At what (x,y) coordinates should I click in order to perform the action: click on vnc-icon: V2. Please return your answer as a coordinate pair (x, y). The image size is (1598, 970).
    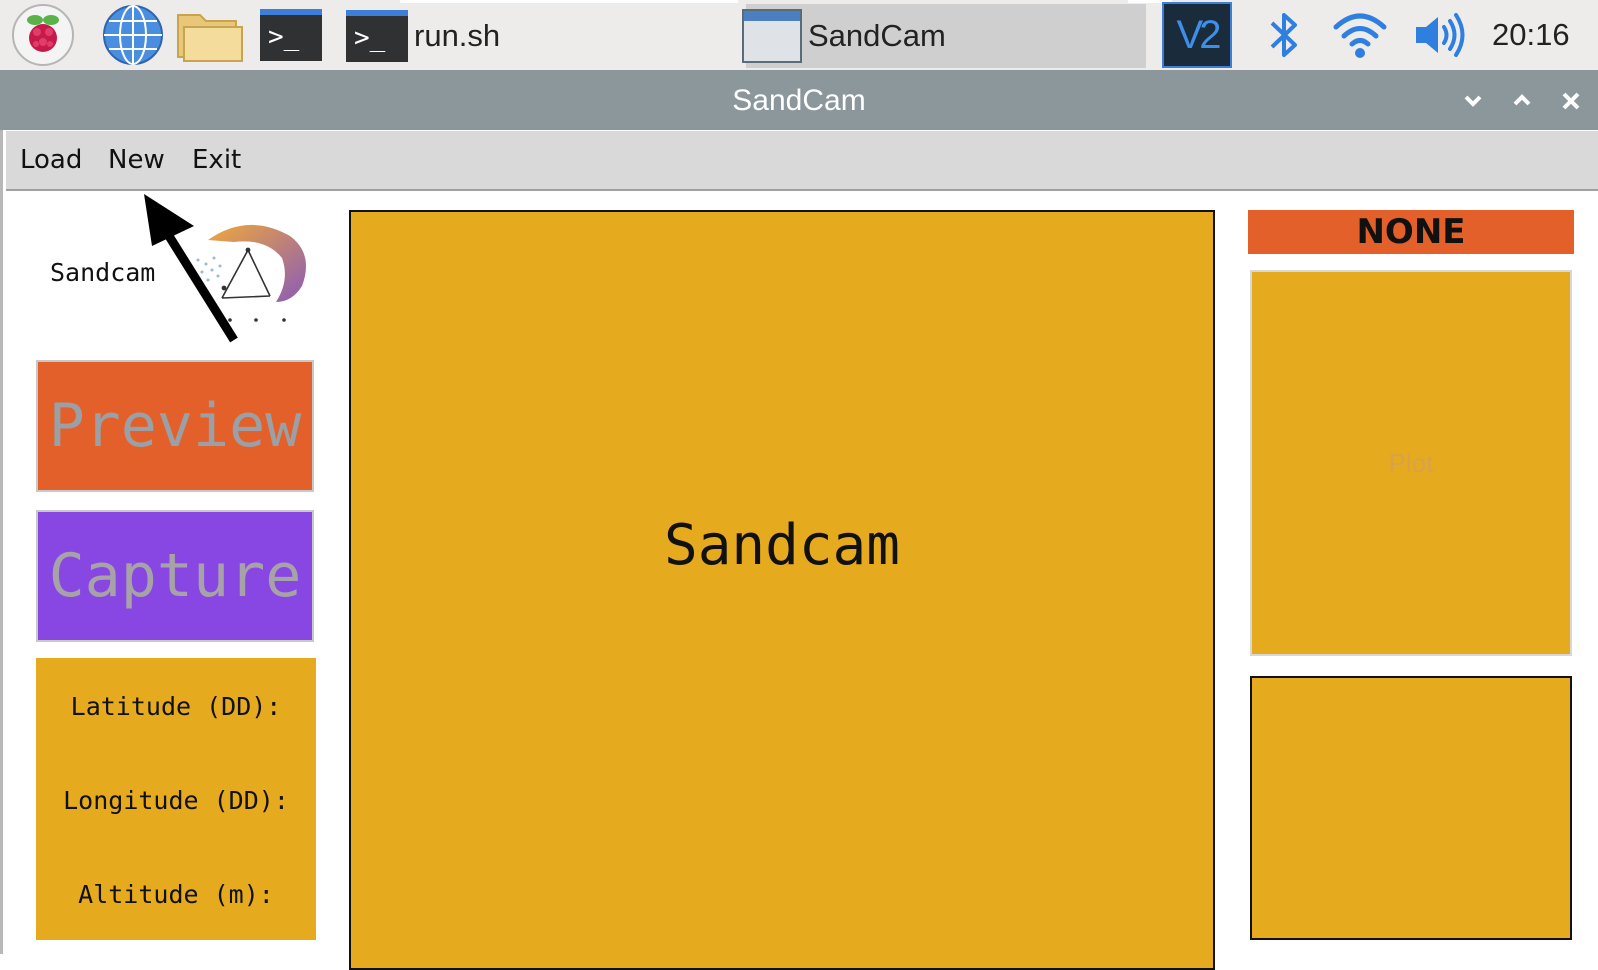
    Looking at the image, I should click on (1197, 35).